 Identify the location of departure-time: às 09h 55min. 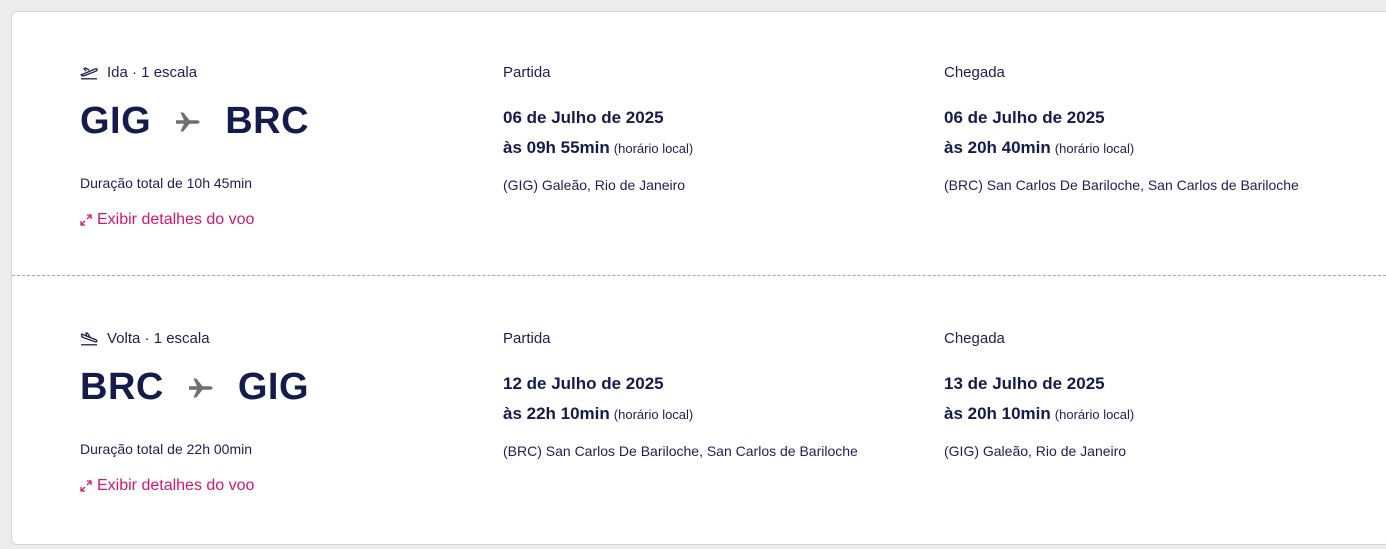
(556, 147).